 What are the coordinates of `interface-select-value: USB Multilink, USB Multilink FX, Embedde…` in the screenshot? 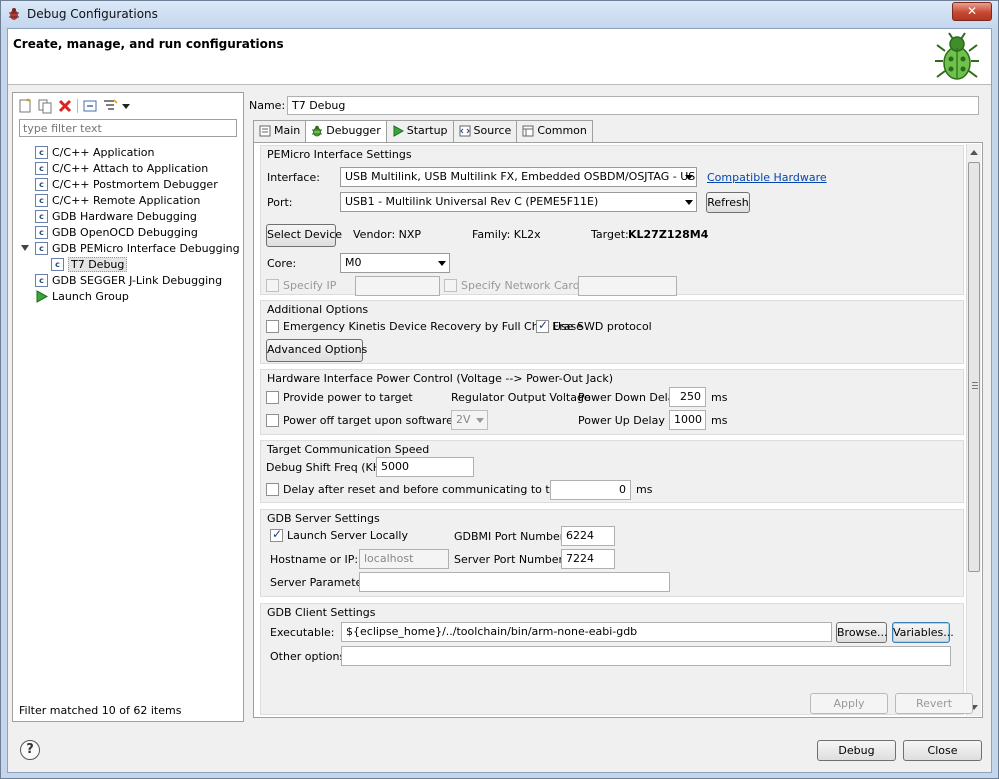 It's located at (521, 176).